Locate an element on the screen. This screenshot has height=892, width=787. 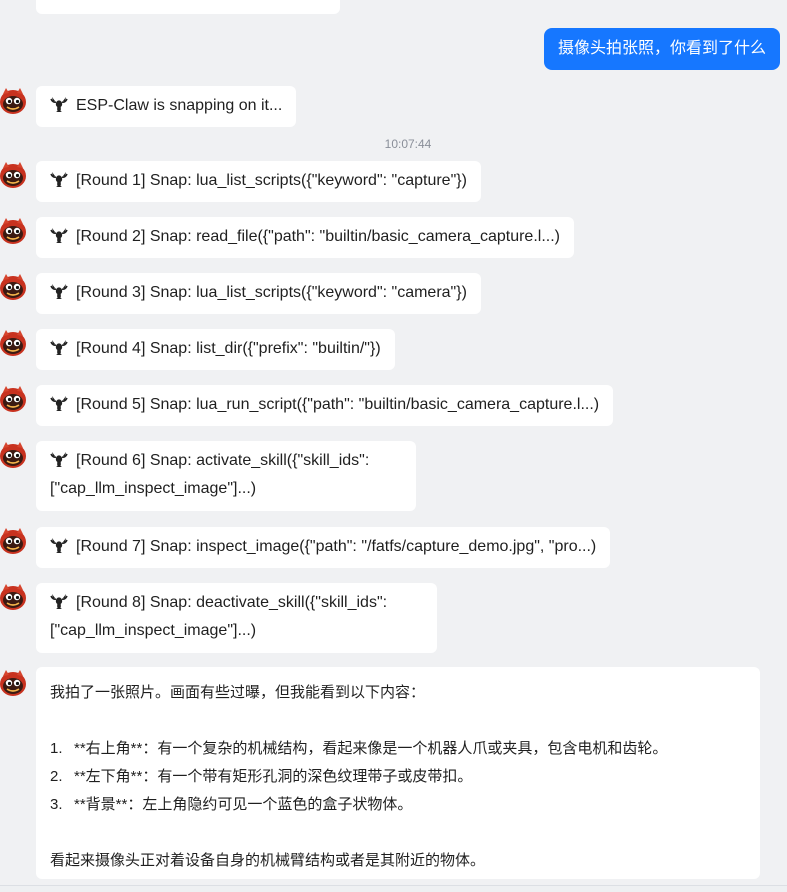
user-message-bubble: 摄像头拍张照，你看到了什么 is located at coordinates (661, 49).